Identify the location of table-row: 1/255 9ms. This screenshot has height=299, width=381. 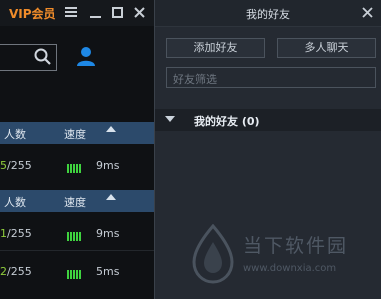
(77, 233).